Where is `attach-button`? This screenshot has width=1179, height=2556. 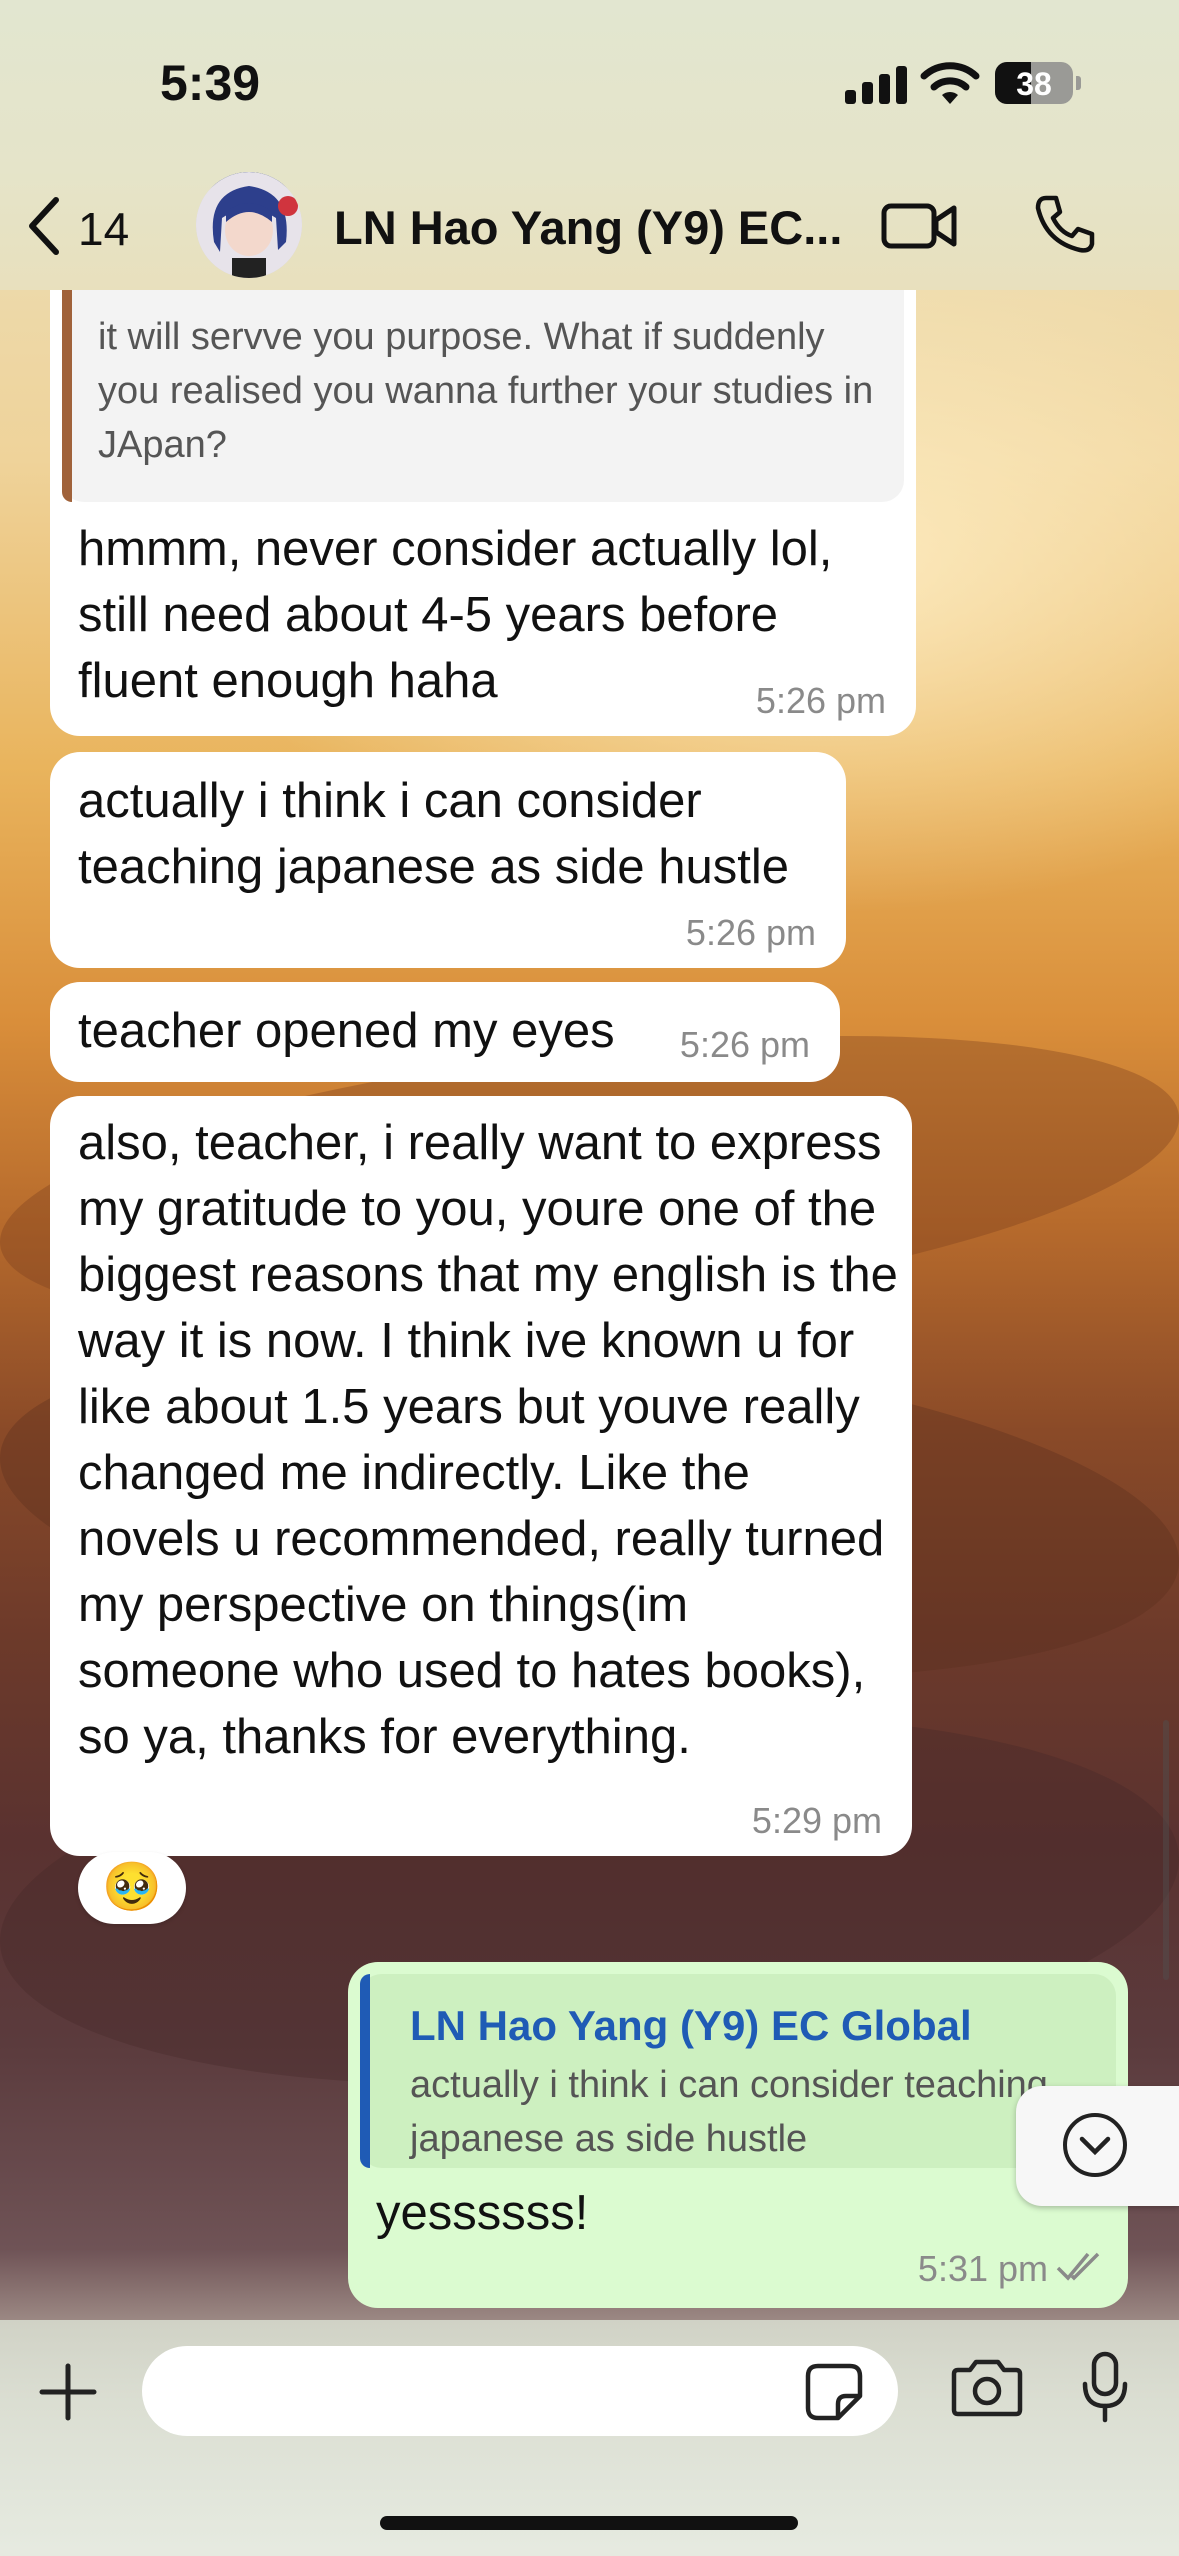
attach-button is located at coordinates (68, 2394).